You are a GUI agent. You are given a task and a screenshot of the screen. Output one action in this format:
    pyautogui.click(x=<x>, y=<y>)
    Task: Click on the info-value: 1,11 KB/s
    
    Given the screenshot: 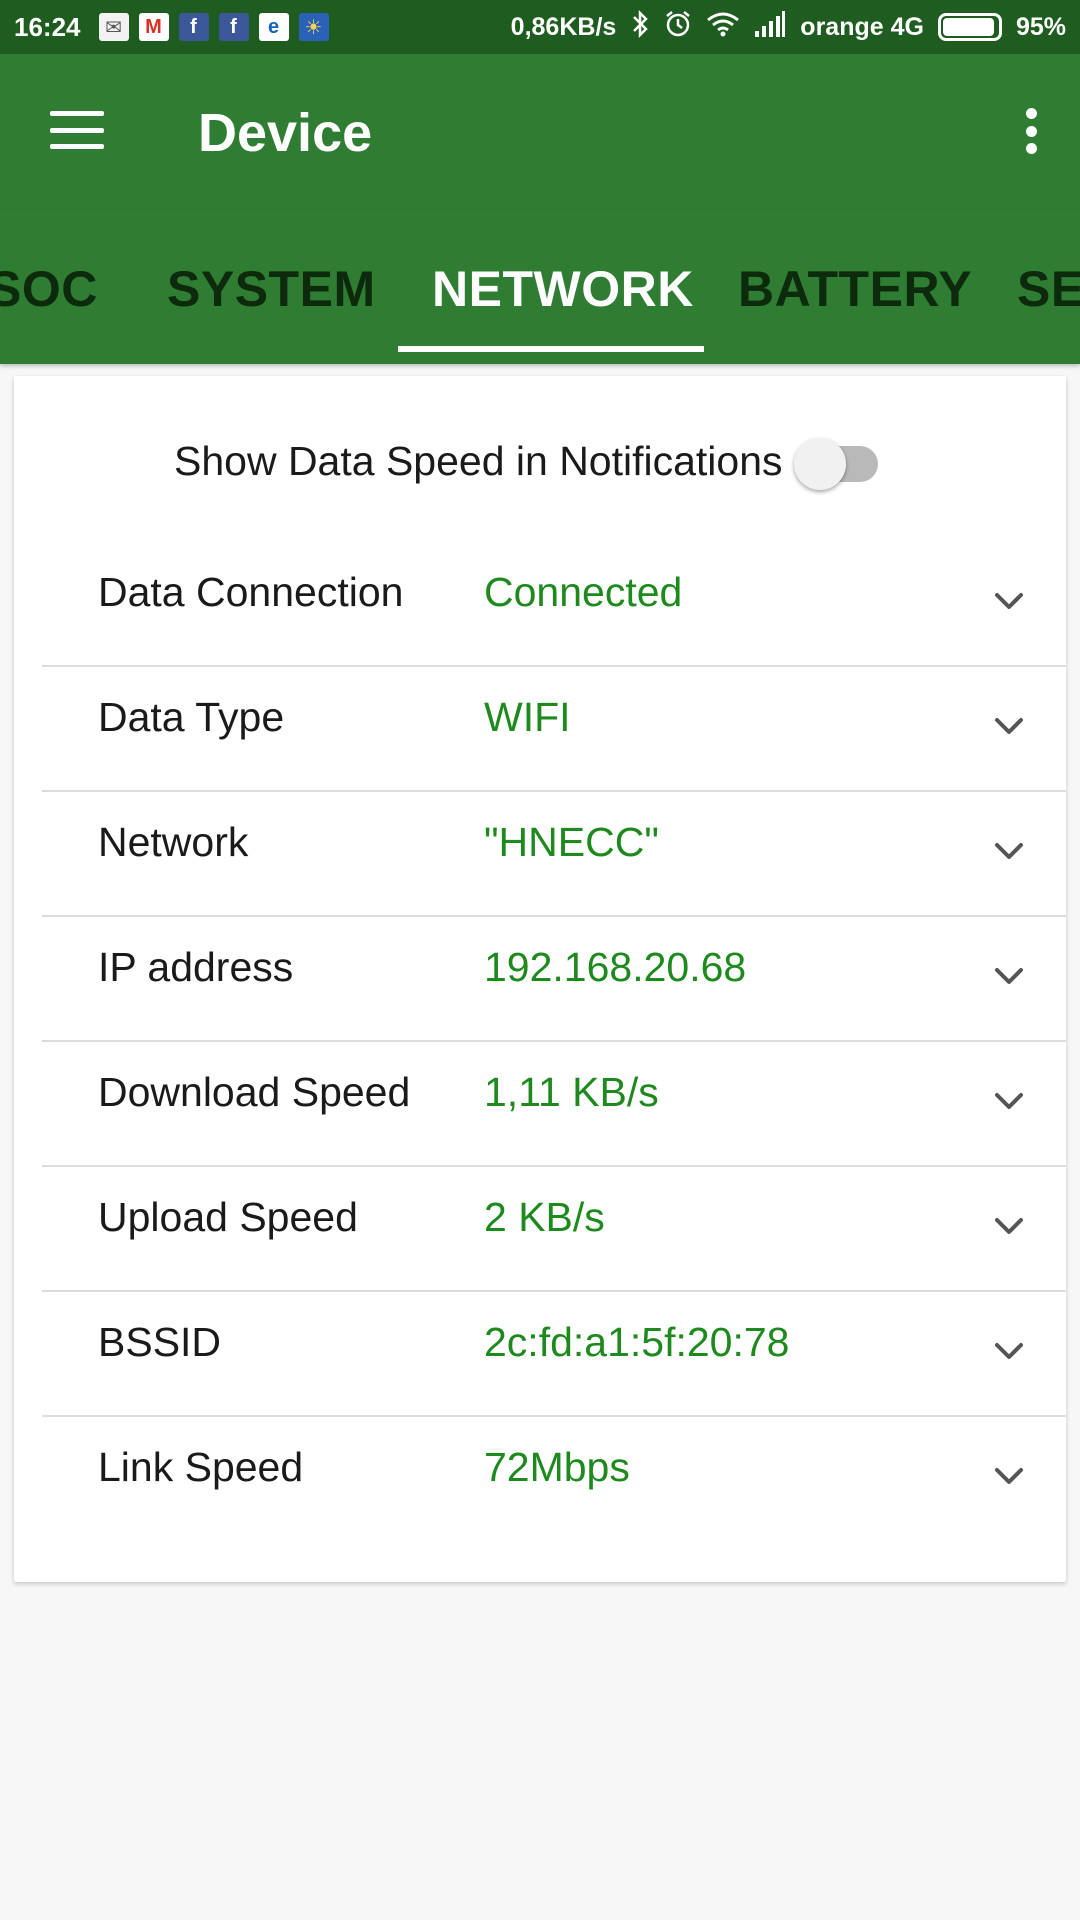 What is the action you would take?
    pyautogui.click(x=571, y=1092)
    